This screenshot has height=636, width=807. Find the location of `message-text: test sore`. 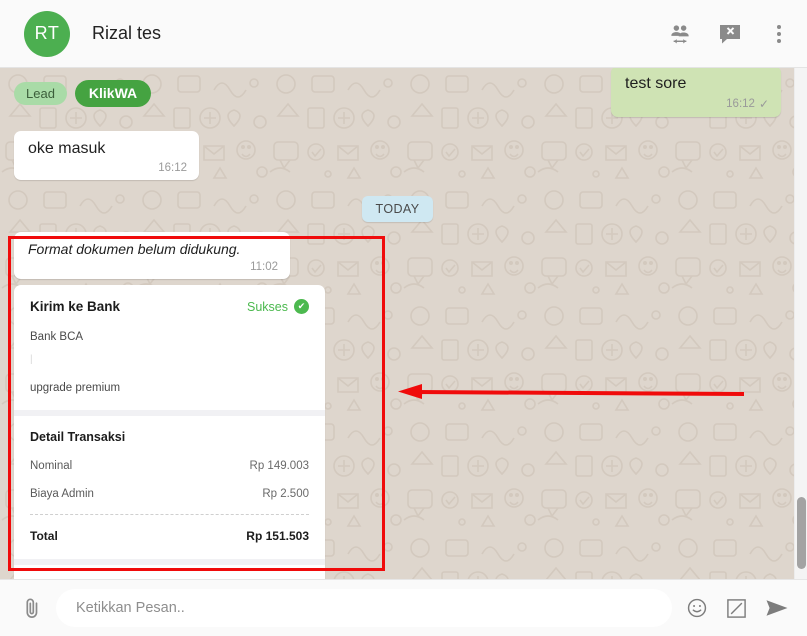

message-text: test sore is located at coordinates (656, 83).